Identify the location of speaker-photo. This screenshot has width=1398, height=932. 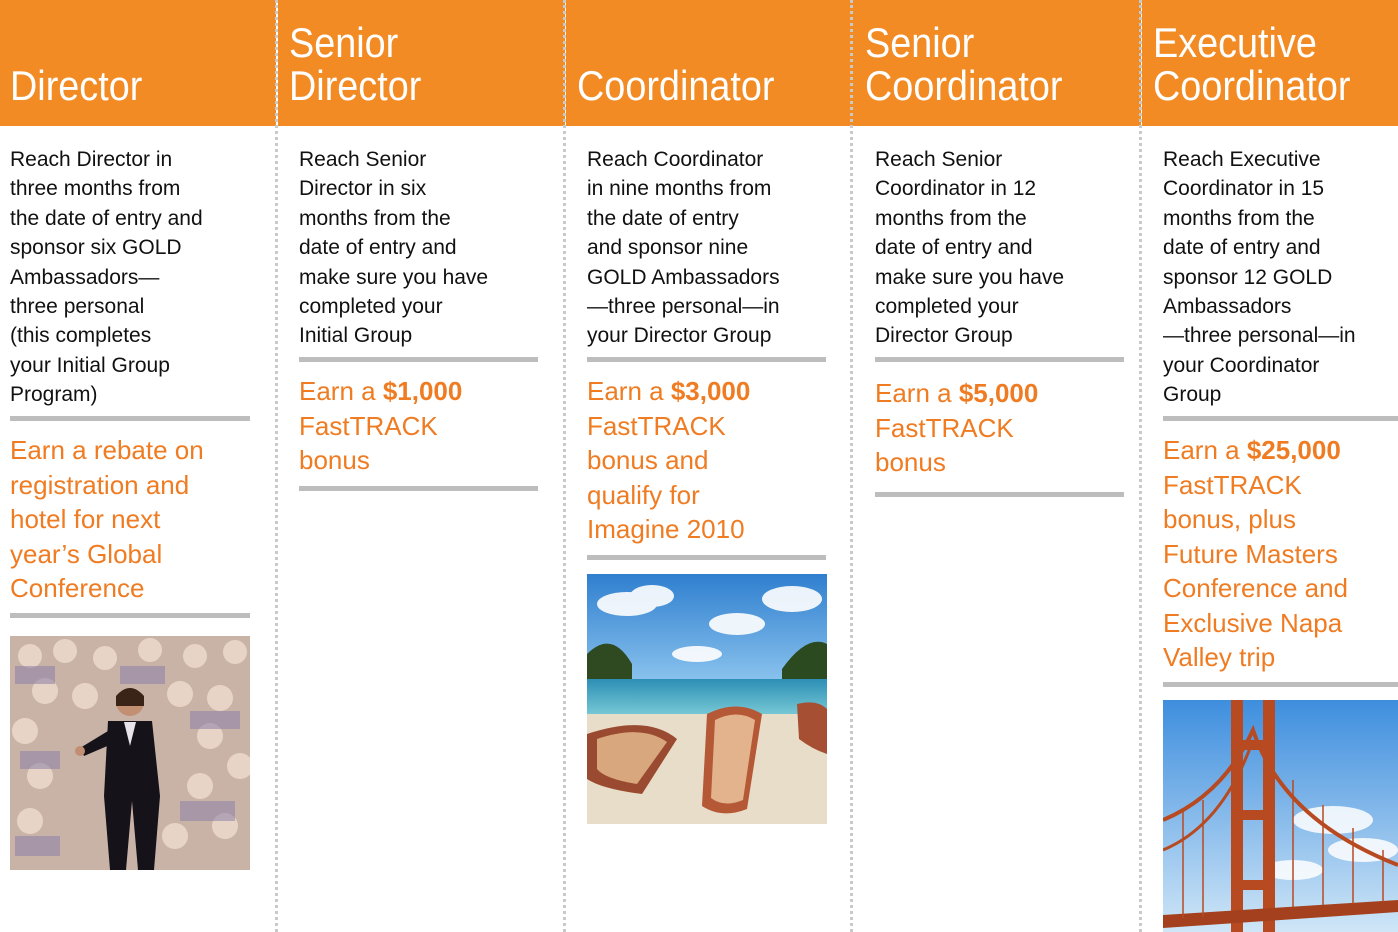
(130, 753).